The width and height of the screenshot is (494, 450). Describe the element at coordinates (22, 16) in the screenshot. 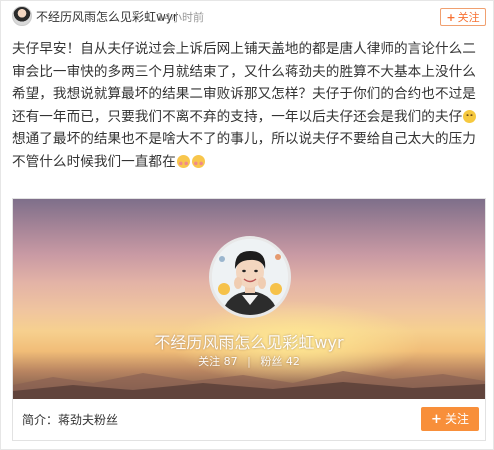

I see `user-avatar` at that location.